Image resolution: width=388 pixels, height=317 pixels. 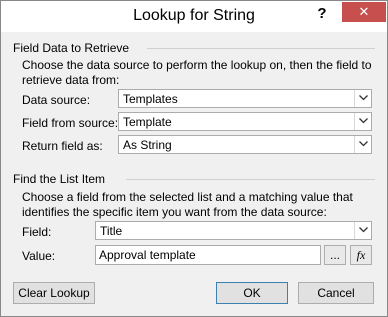 What do you see at coordinates (59, 179) in the screenshot?
I see `find-section-header: Find the List Item` at bounding box center [59, 179].